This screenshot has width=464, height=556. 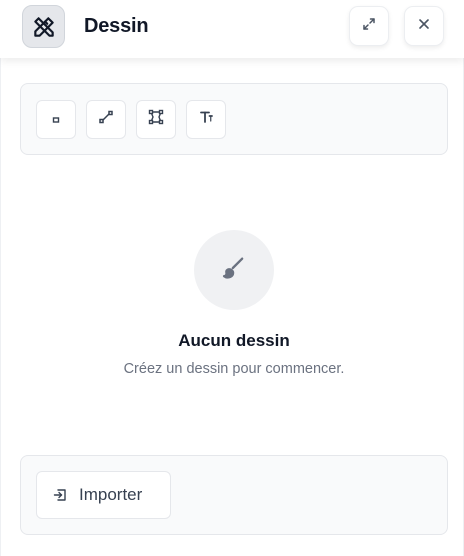 I want to click on polygon-tool-button, so click(x=156, y=119).